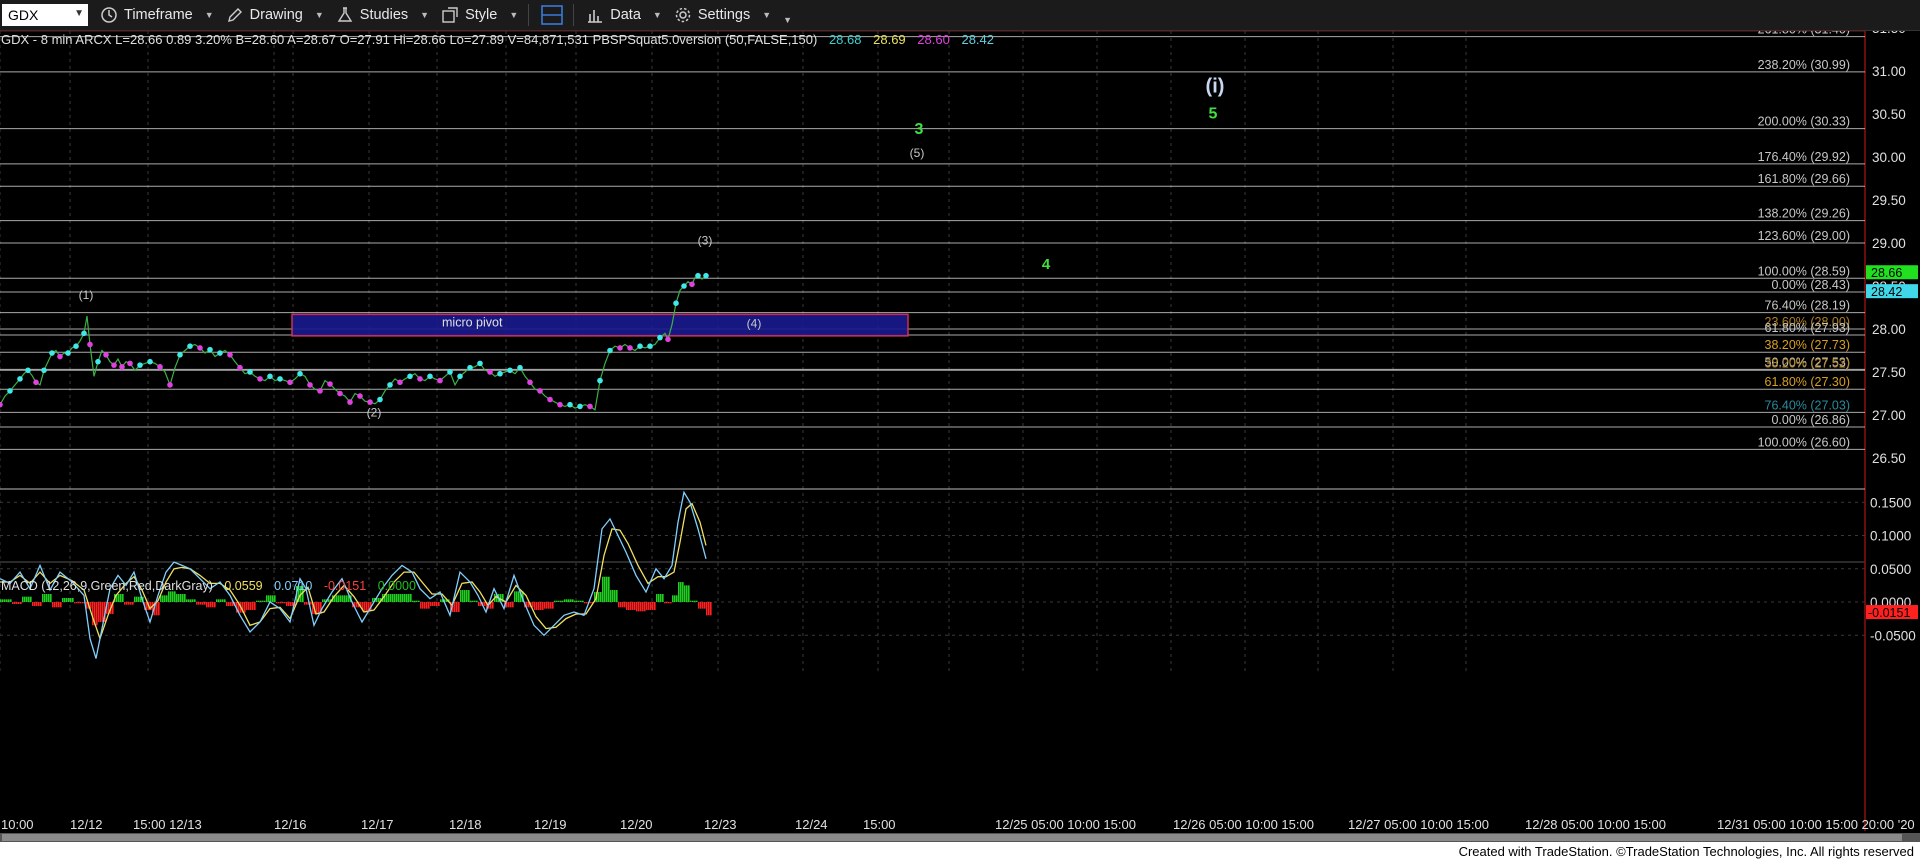 The image size is (1920, 862). Describe the element at coordinates (86, 295) in the screenshot. I see `wave-label: (1)` at that location.